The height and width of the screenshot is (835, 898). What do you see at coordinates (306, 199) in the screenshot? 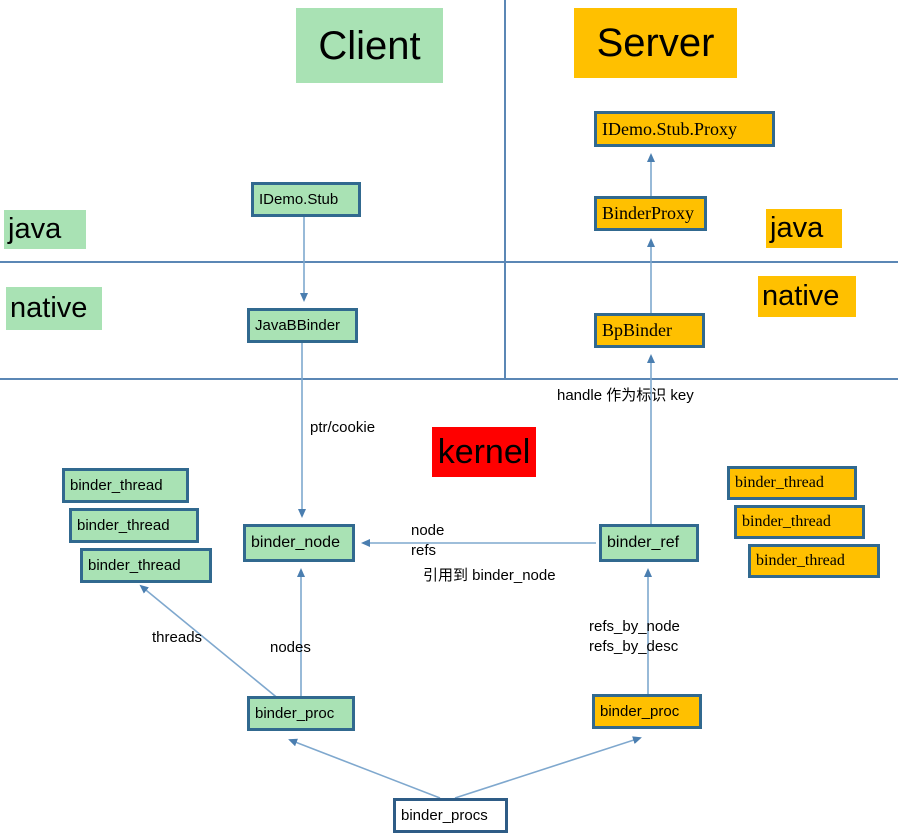
I see `node-idemo_stub: IDemo.Stub` at bounding box center [306, 199].